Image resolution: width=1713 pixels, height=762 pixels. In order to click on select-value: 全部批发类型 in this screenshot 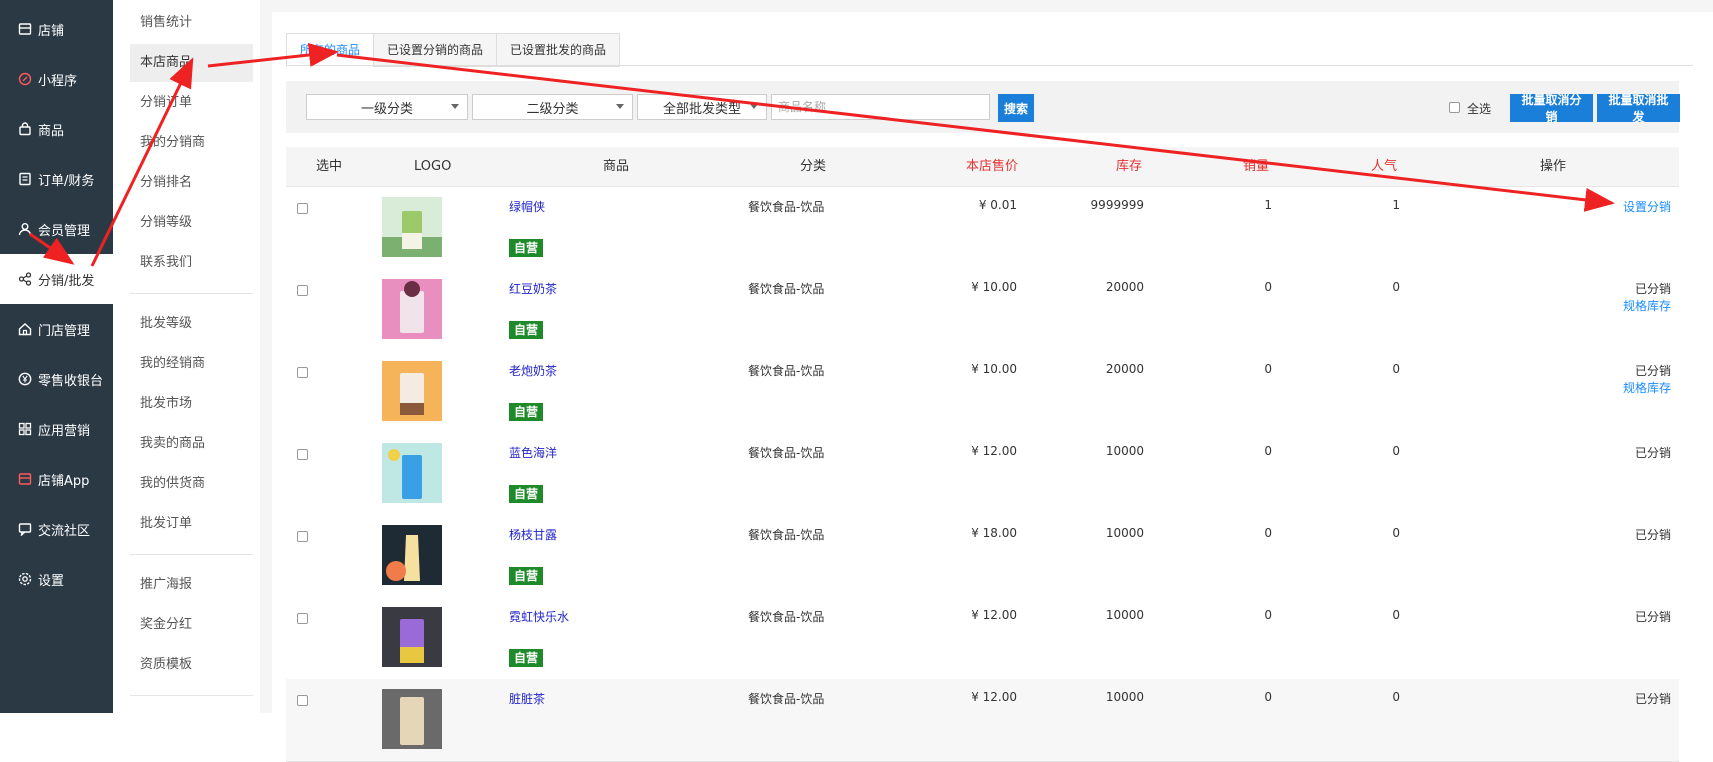, I will do `click(701, 109)`.